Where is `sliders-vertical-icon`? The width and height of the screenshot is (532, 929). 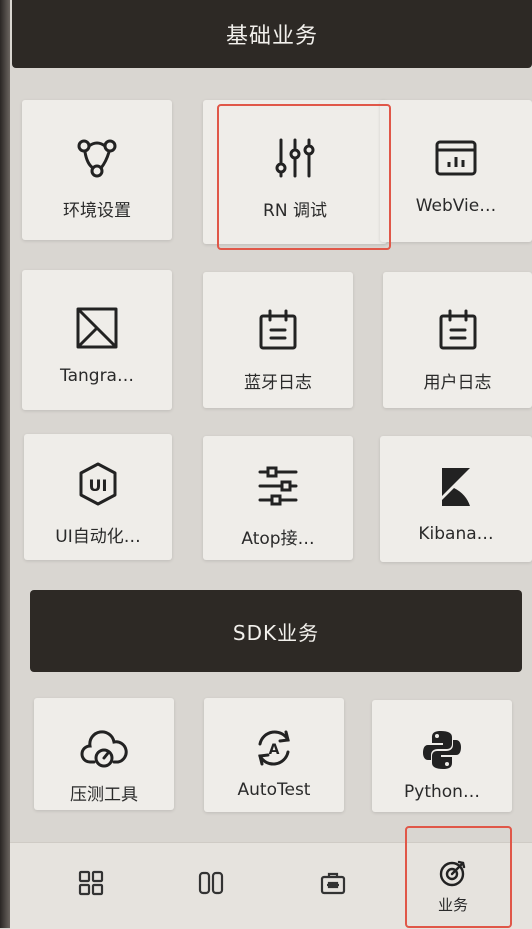 sliders-vertical-icon is located at coordinates (295, 158).